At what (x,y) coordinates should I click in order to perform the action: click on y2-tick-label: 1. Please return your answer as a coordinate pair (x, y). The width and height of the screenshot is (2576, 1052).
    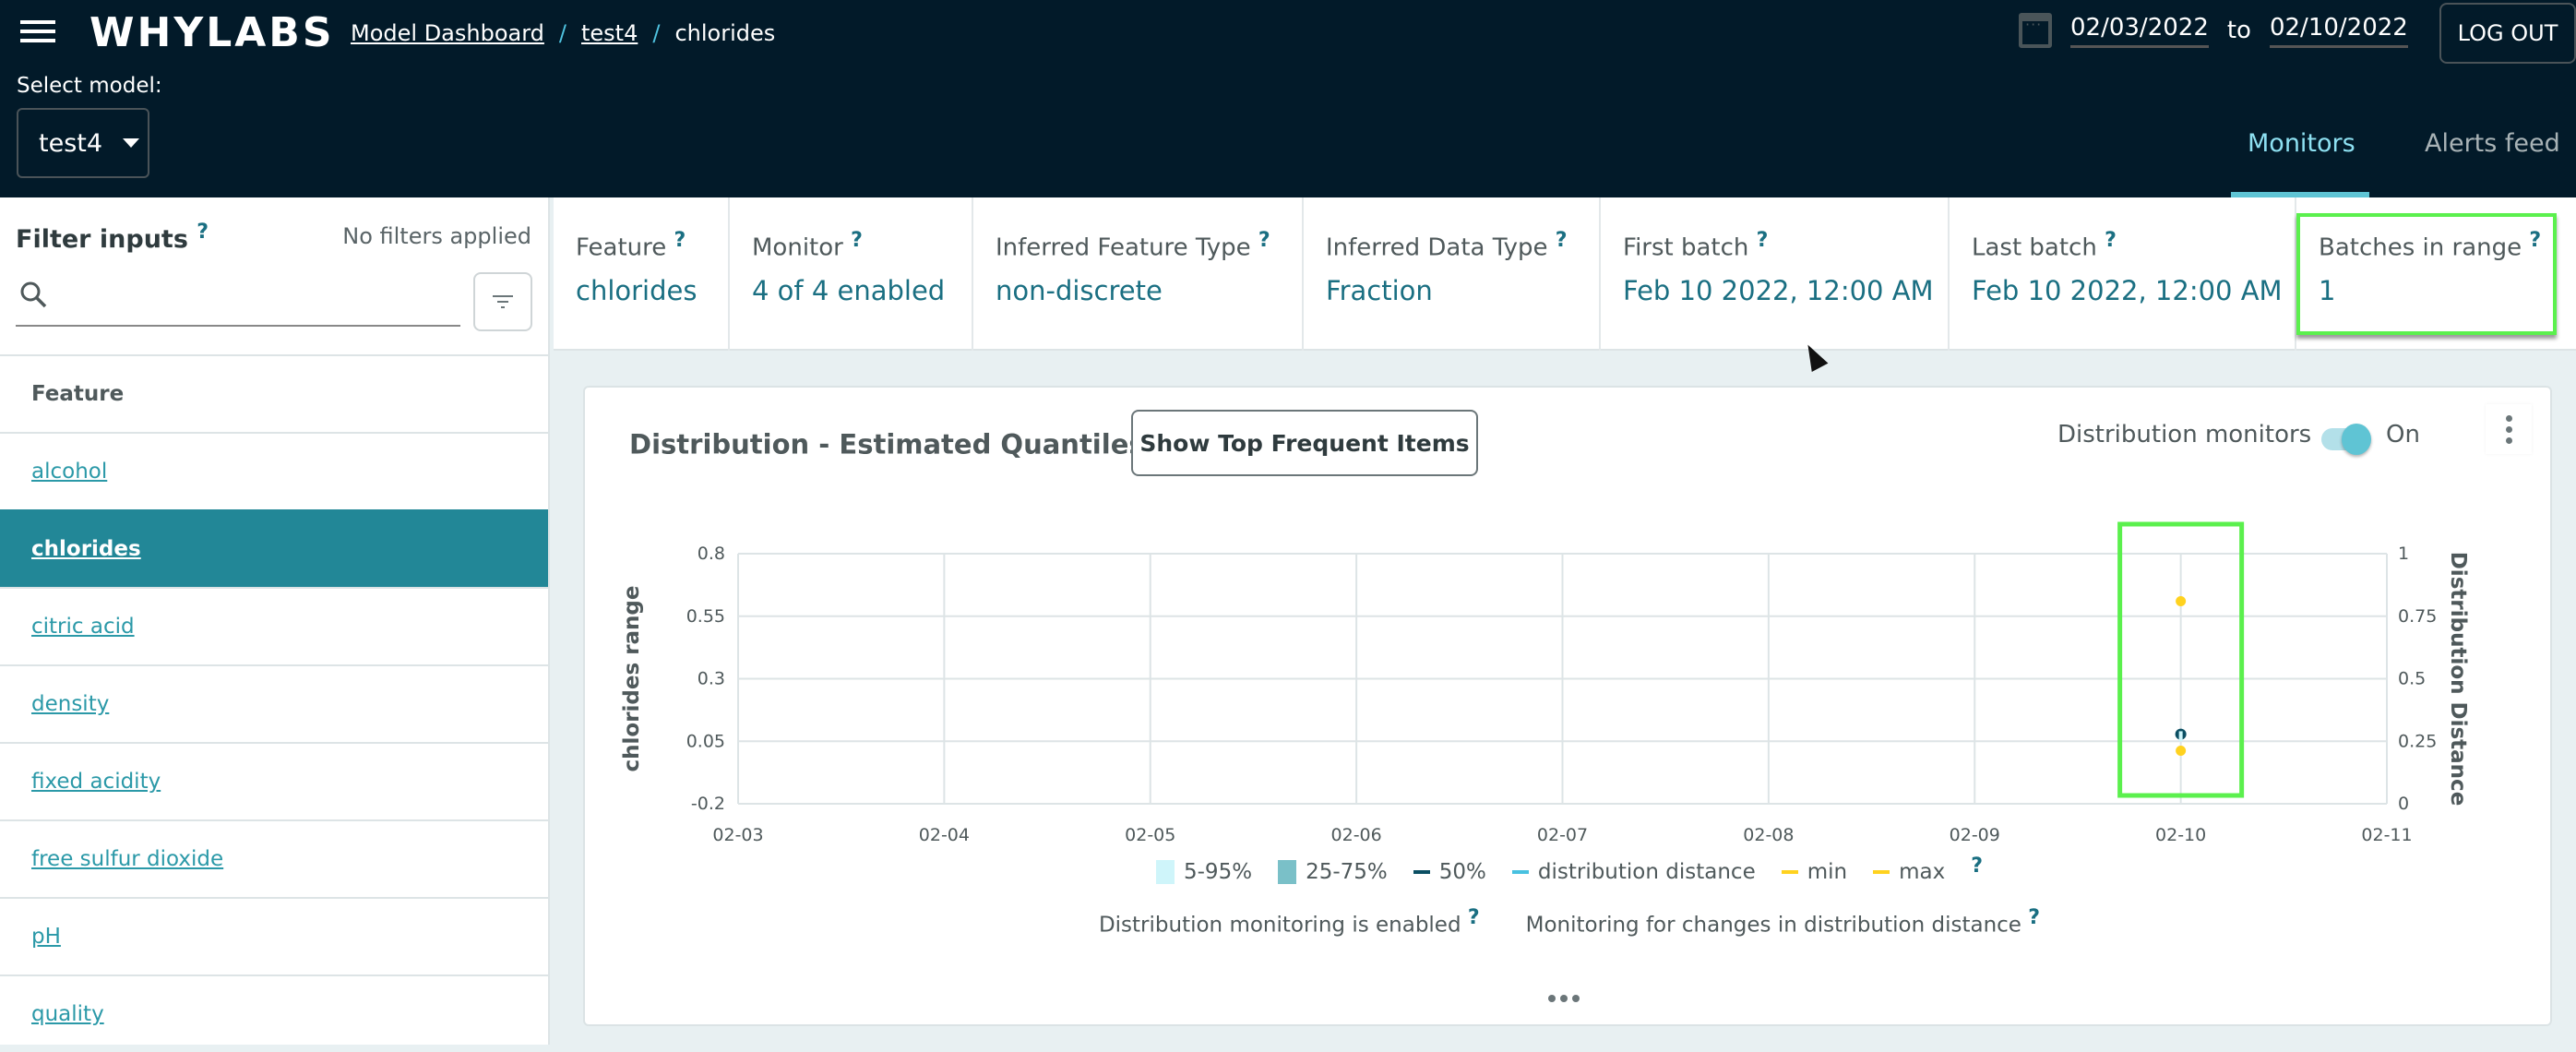
    Looking at the image, I should click on (2403, 554).